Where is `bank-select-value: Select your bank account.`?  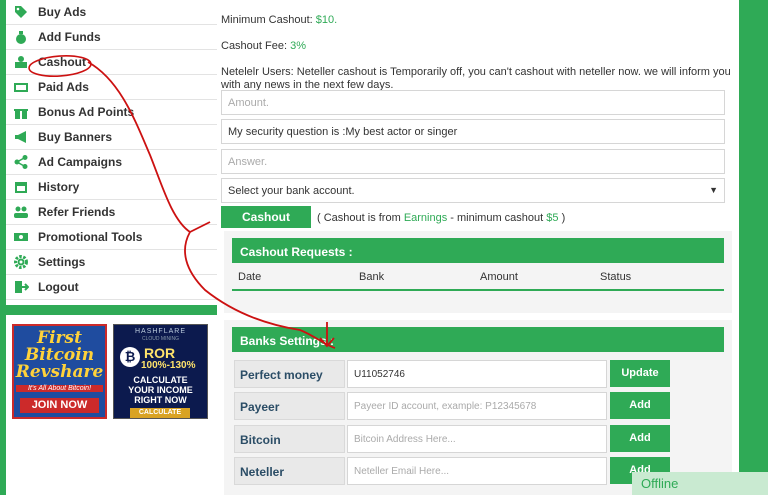
bank-select-value: Select your bank account. is located at coordinates (291, 191).